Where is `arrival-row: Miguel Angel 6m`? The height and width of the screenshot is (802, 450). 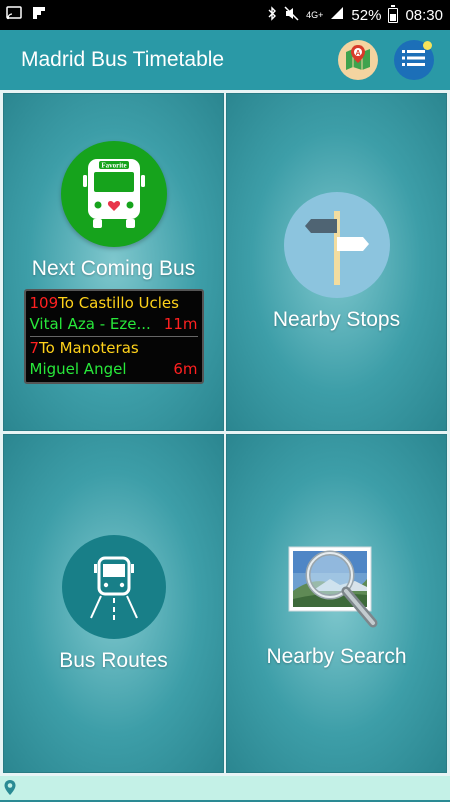 arrival-row: Miguel Angel 6m is located at coordinates (114, 369).